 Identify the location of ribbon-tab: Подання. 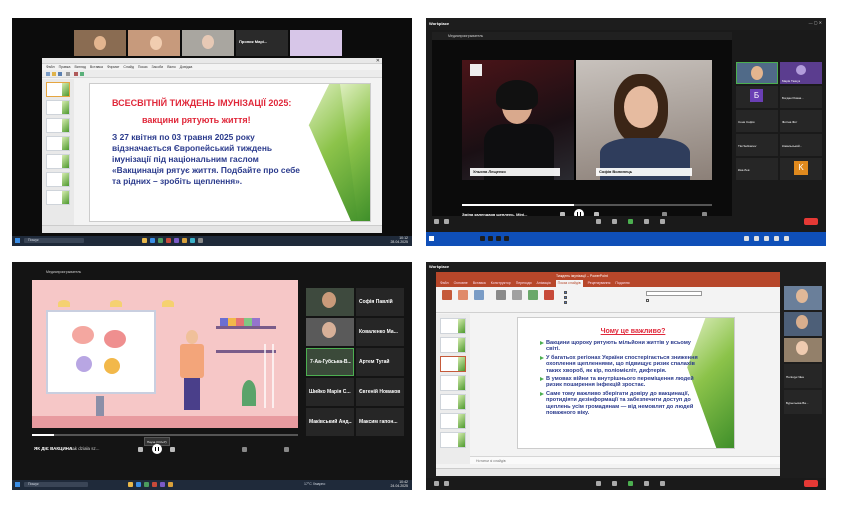
(622, 283).